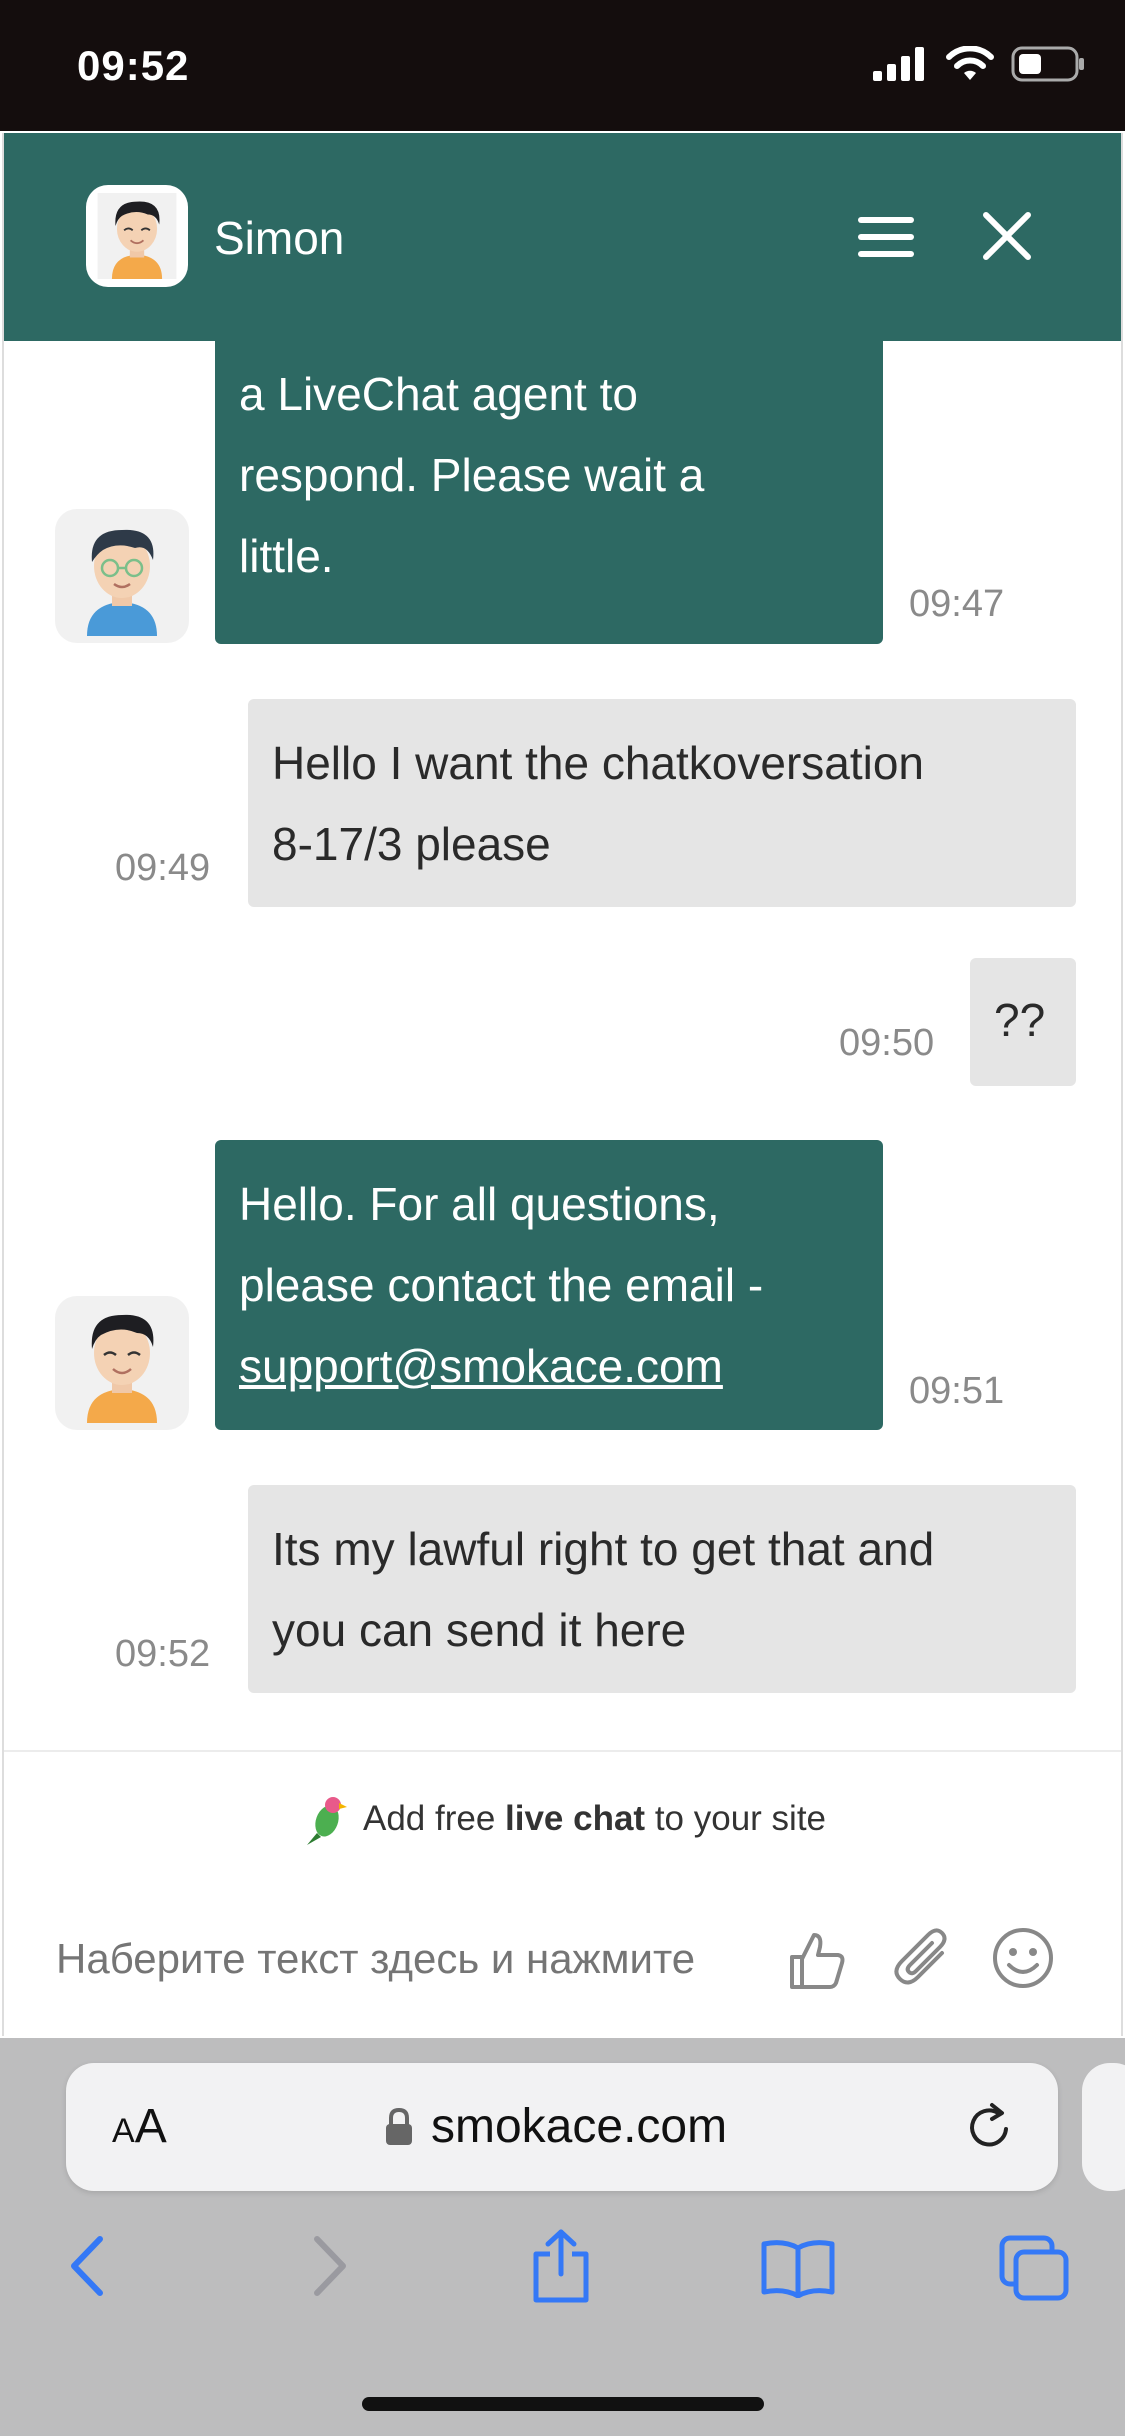 This screenshot has height=2436, width=1125. What do you see at coordinates (562, 1751) in the screenshot?
I see `composer-divider` at bounding box center [562, 1751].